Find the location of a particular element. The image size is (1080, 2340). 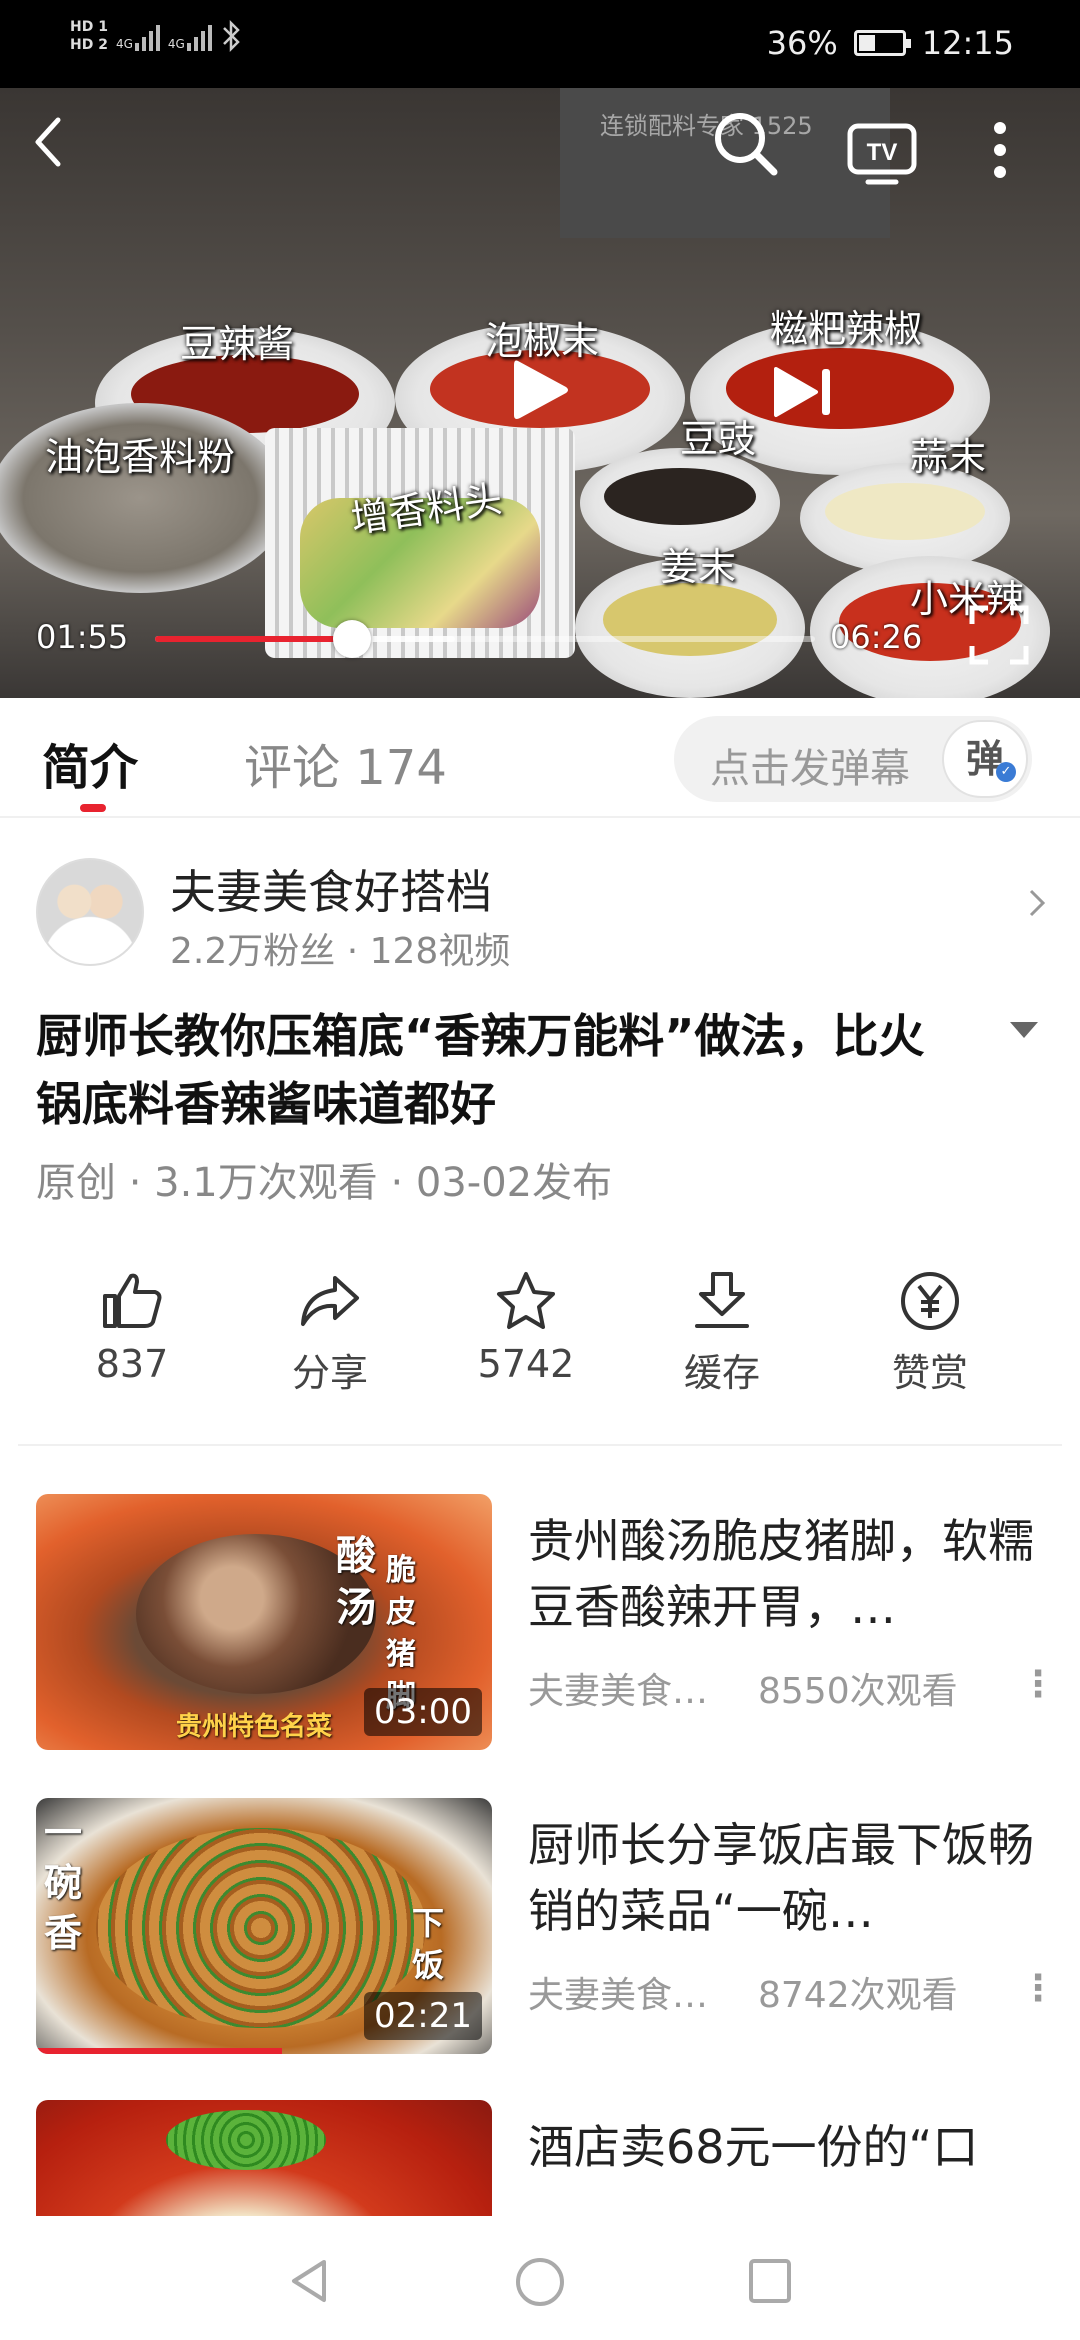

bluetooth-icon is located at coordinates (231, 36).